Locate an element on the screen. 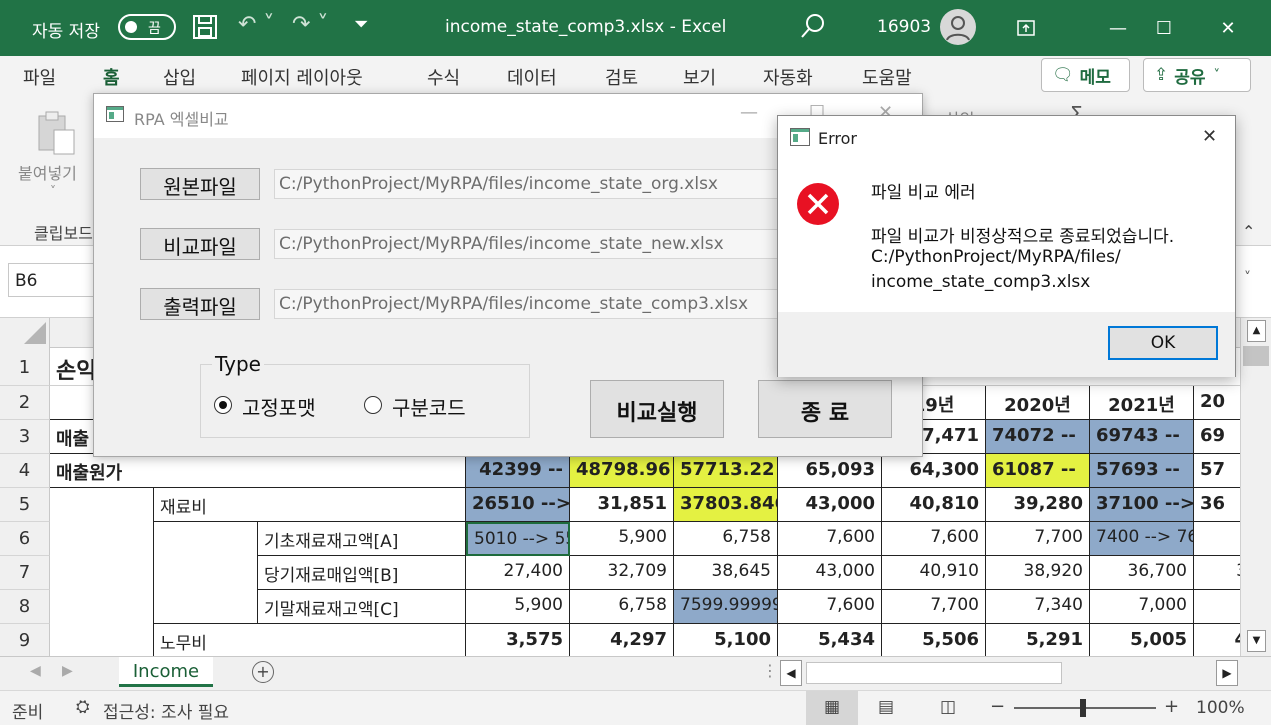  material-cell: 39,280 is located at coordinates (1038, 505).